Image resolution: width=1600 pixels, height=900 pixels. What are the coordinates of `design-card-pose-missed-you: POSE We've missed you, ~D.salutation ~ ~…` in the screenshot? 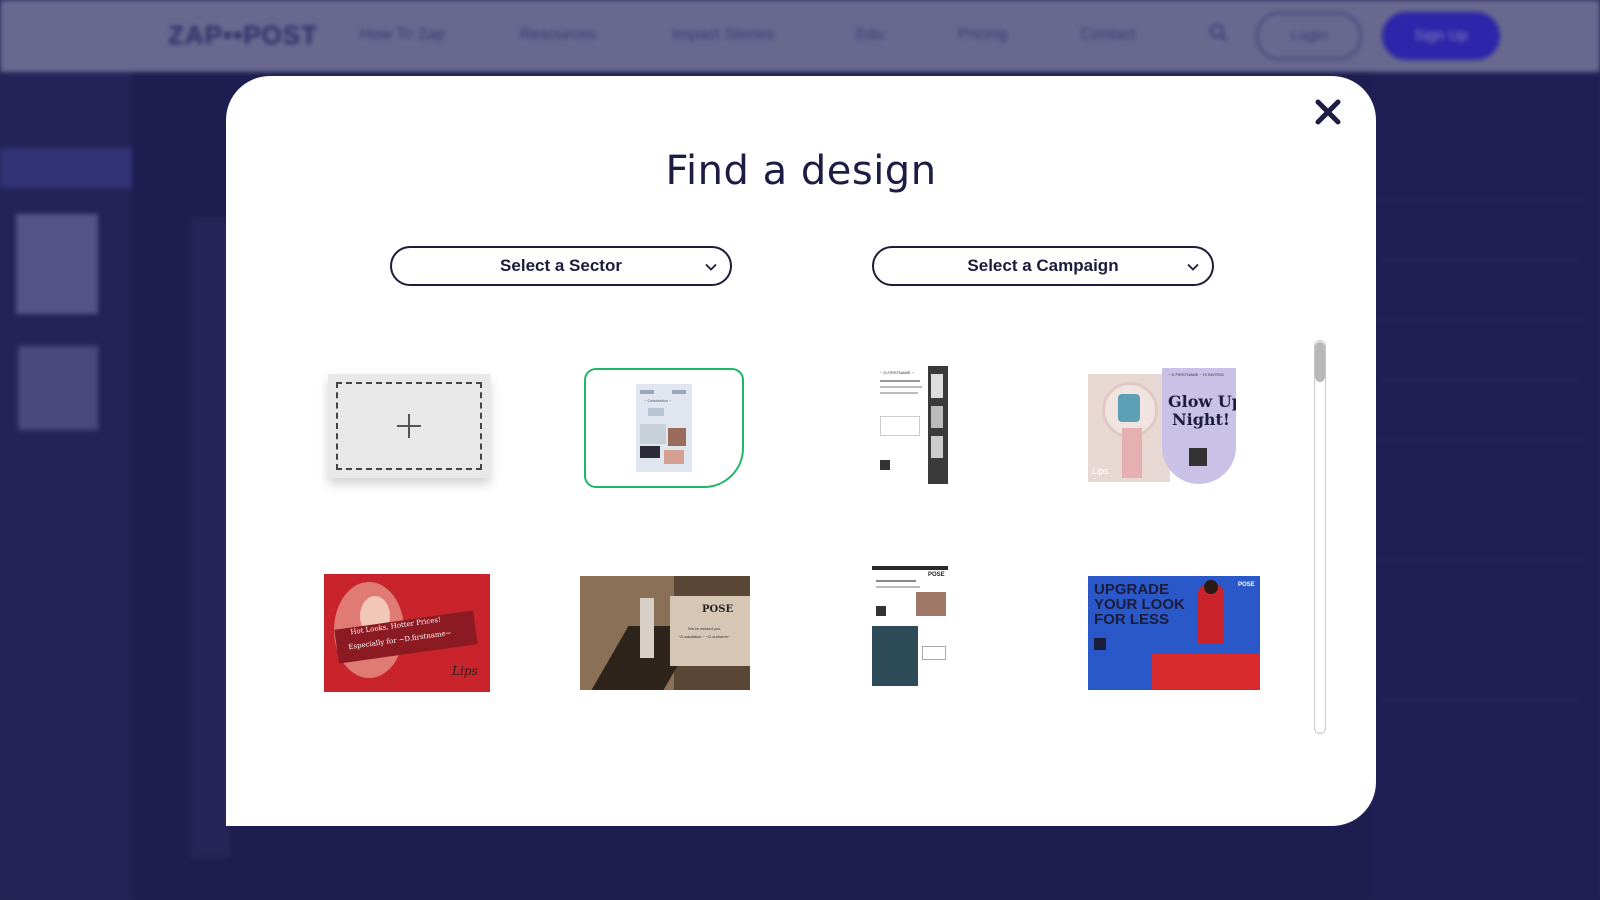 It's located at (665, 633).